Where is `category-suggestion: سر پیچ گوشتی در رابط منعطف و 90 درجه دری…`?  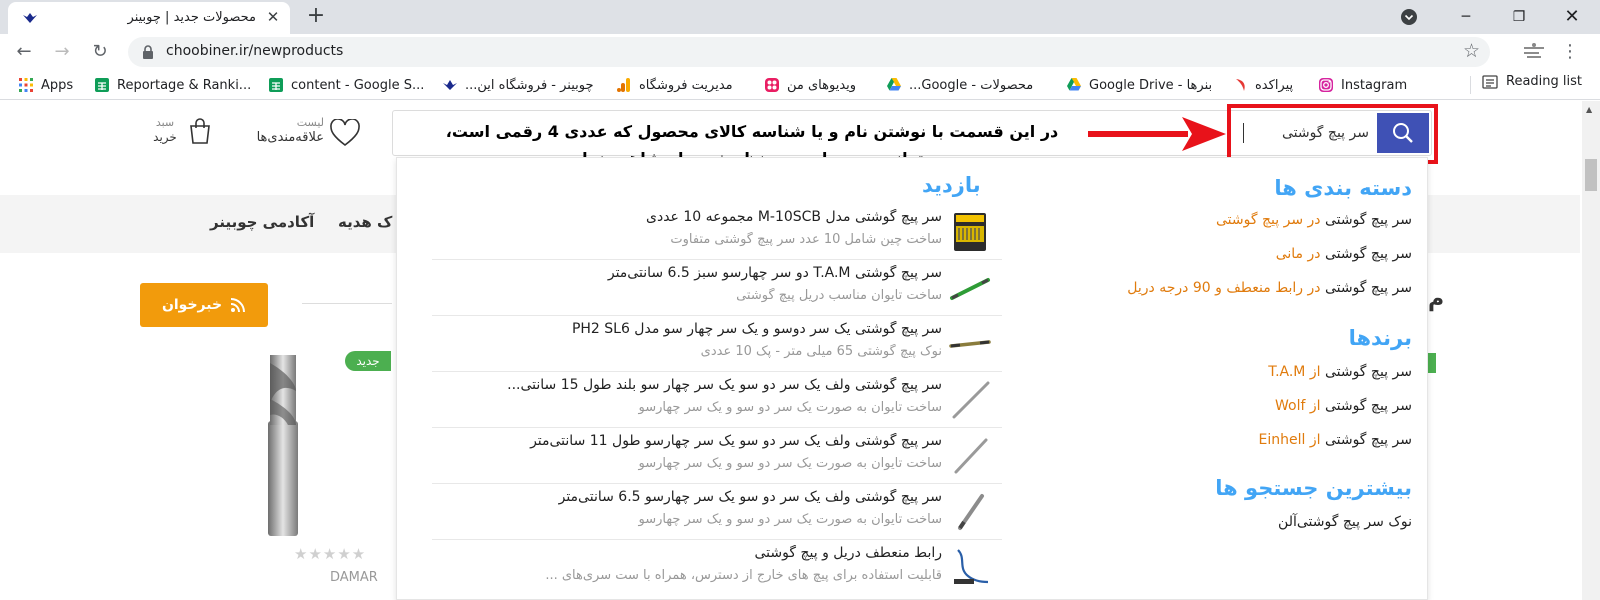 category-suggestion: سر پیچ گوشتی در رابط منعطف و 90 درجه دری… is located at coordinates (1269, 288).